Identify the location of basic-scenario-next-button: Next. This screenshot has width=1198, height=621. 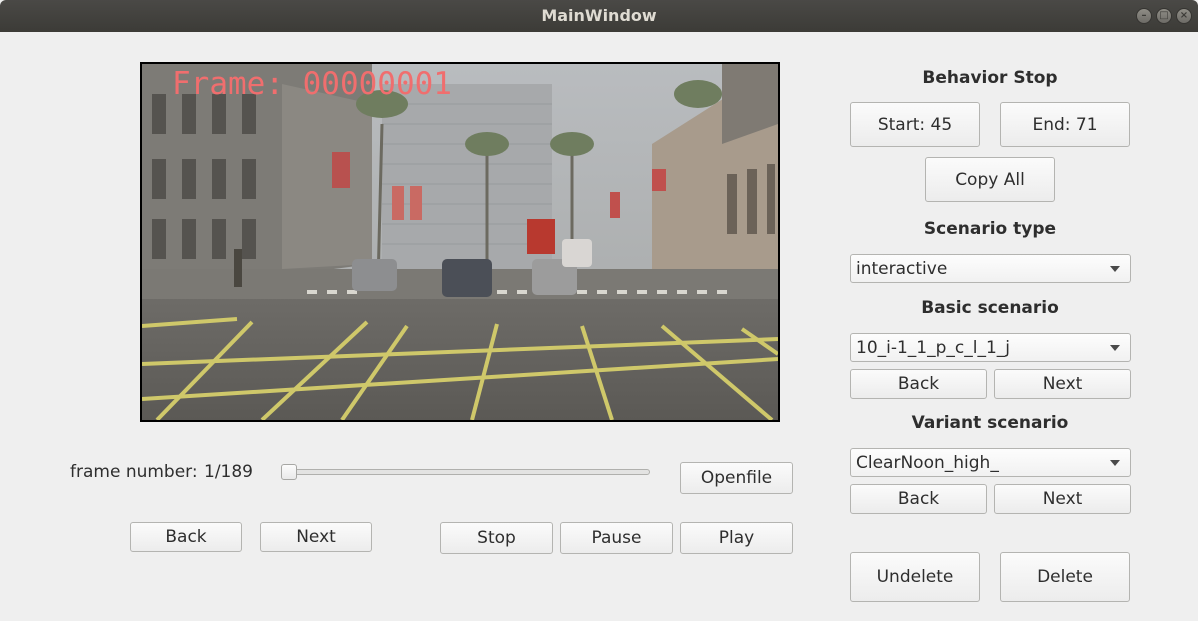
(1062, 384).